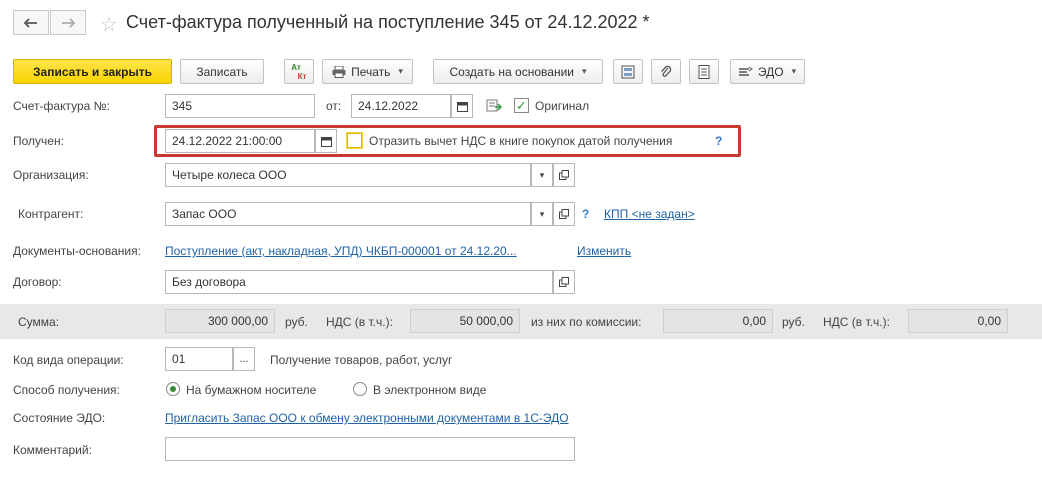 This screenshot has height=484, width=1042. I want to click on receive-method-label: Способ получения:, so click(66, 390).